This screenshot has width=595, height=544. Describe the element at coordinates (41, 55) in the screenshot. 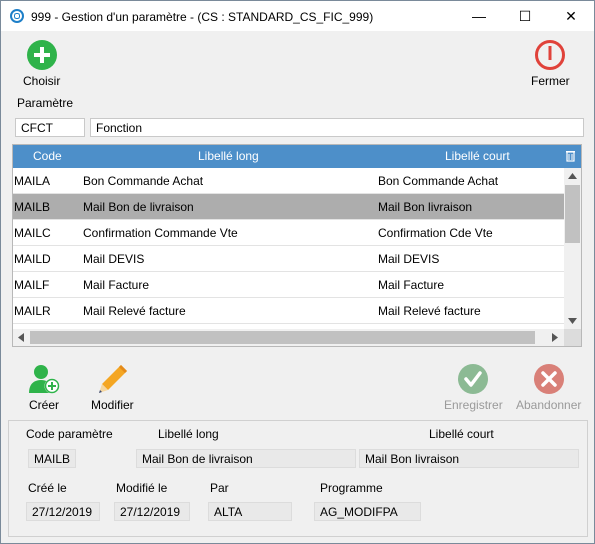

I see `add-circle-icon` at that location.